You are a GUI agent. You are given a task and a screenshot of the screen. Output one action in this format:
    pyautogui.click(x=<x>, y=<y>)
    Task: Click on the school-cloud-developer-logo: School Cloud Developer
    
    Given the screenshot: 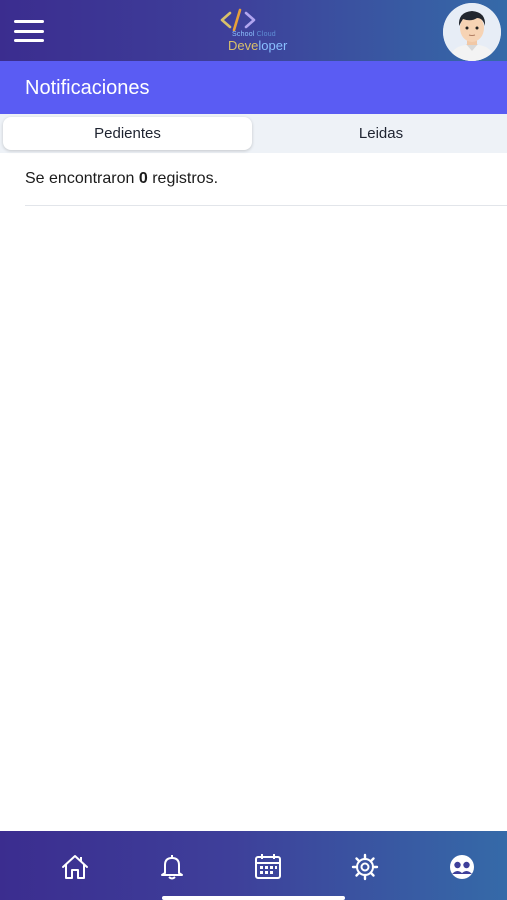 What is the action you would take?
    pyautogui.click(x=254, y=31)
    